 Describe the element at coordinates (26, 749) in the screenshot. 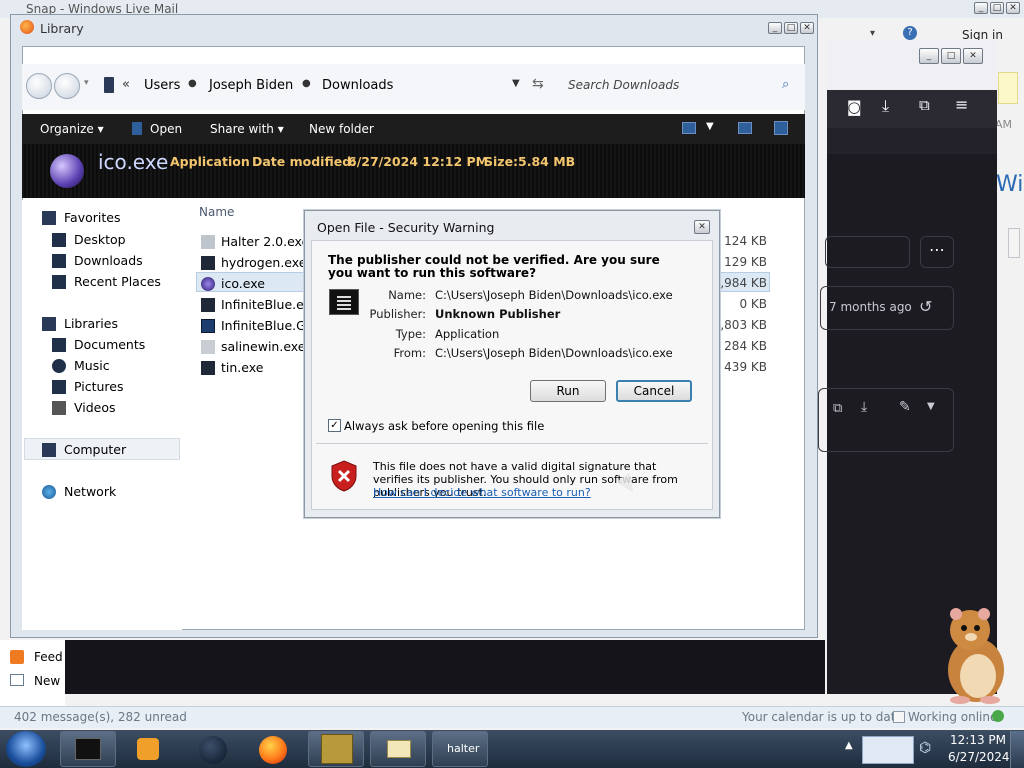

I see `start-button` at that location.